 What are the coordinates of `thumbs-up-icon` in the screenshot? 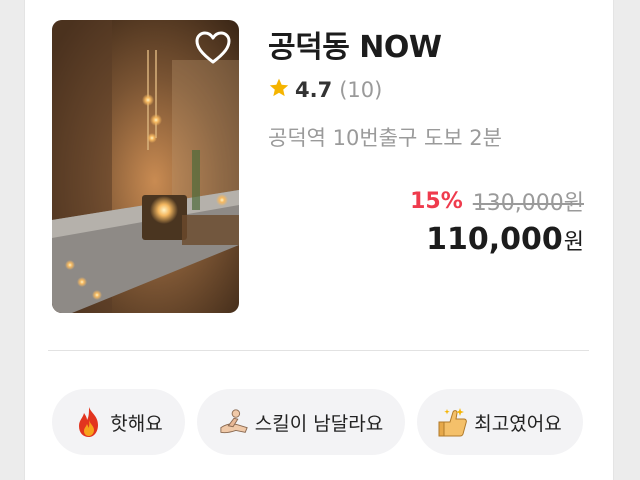 It's located at (453, 422).